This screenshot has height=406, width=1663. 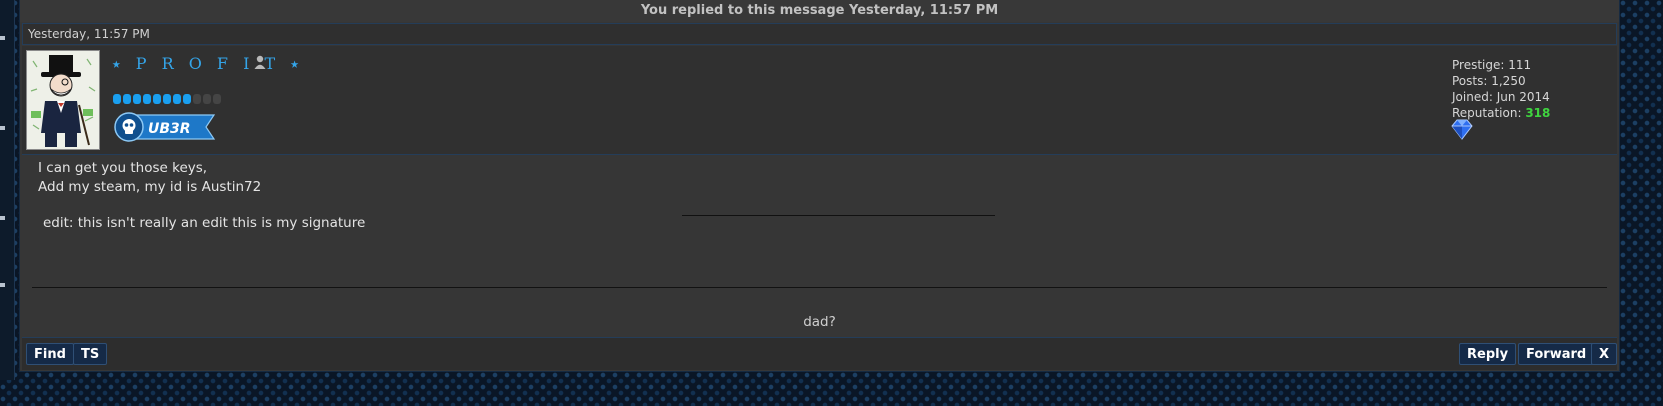 I want to click on post-action-bar: Find TS Reply Forward X, so click(x=820, y=353).